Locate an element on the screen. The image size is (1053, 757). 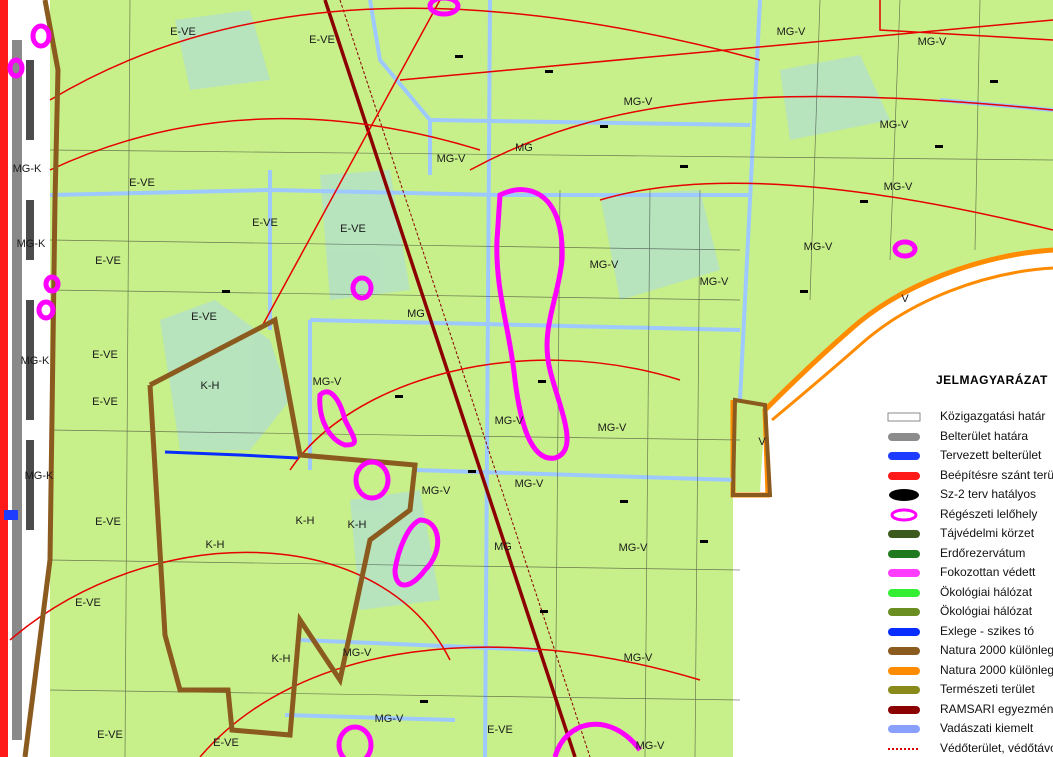
legend-item: Régészeti lelőhely is located at coordinates (968, 515).